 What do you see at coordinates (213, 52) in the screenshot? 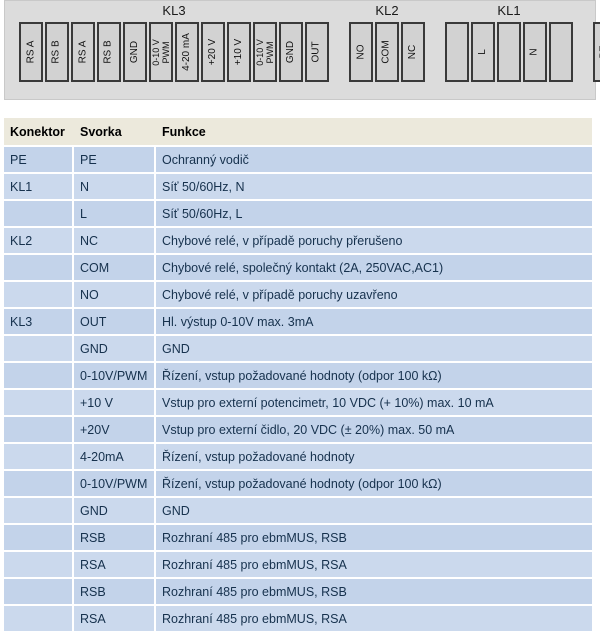
I see `terminal-20-v-t8: +20 V` at bounding box center [213, 52].